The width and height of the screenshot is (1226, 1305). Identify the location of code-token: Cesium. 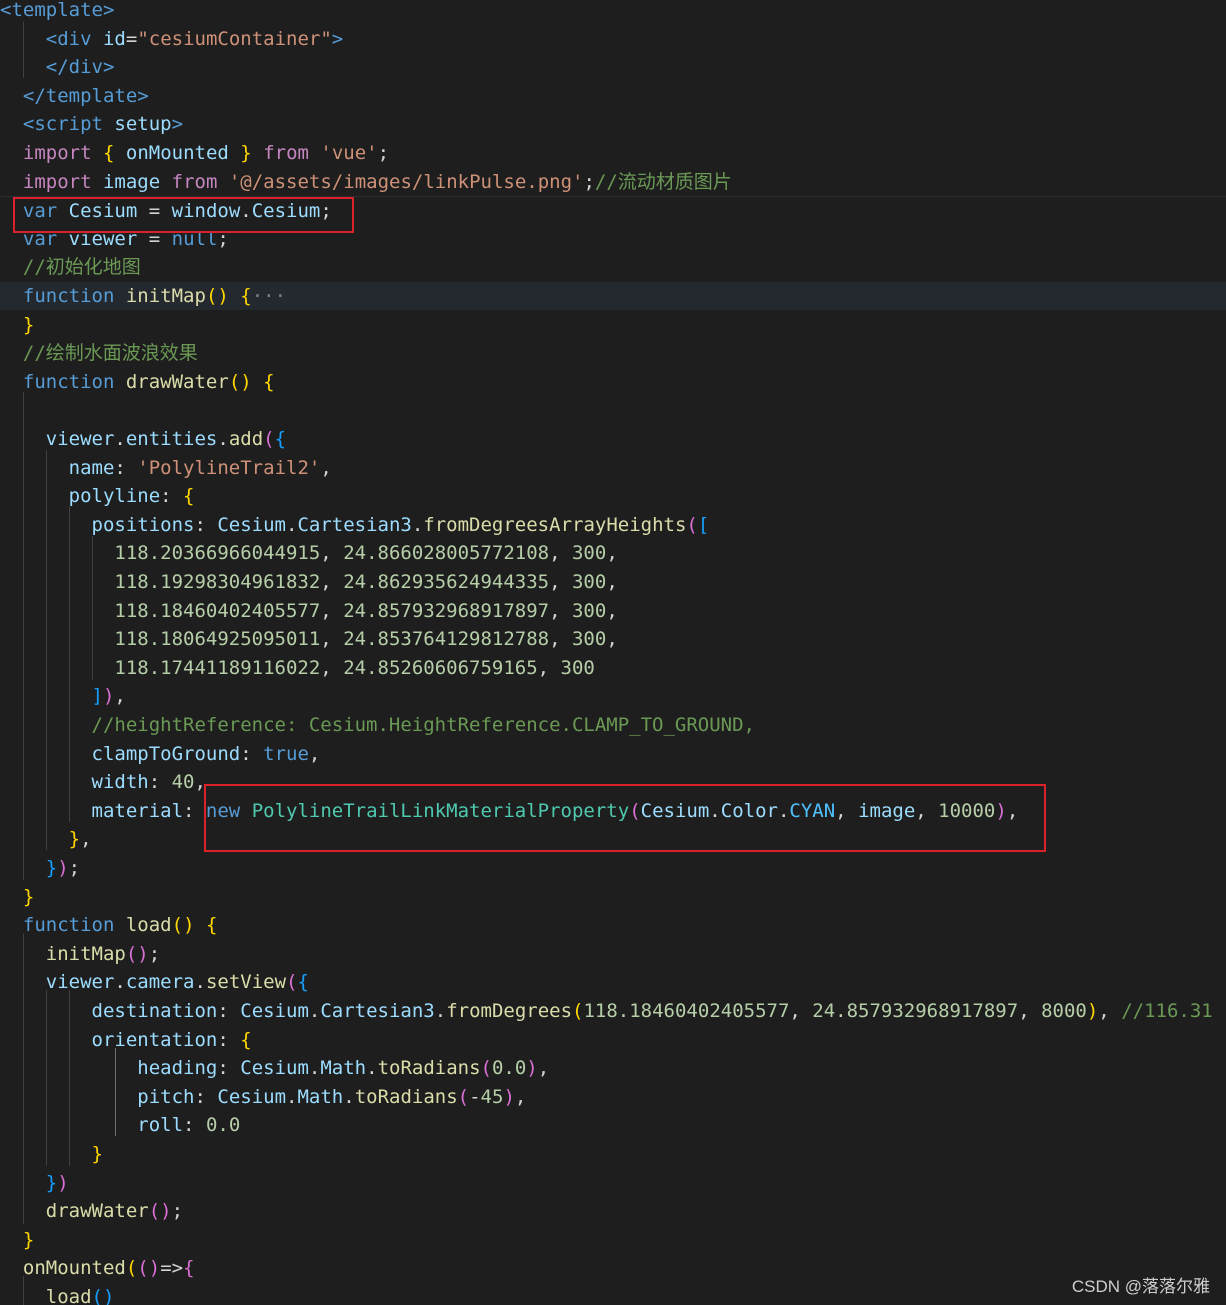
(251, 524).